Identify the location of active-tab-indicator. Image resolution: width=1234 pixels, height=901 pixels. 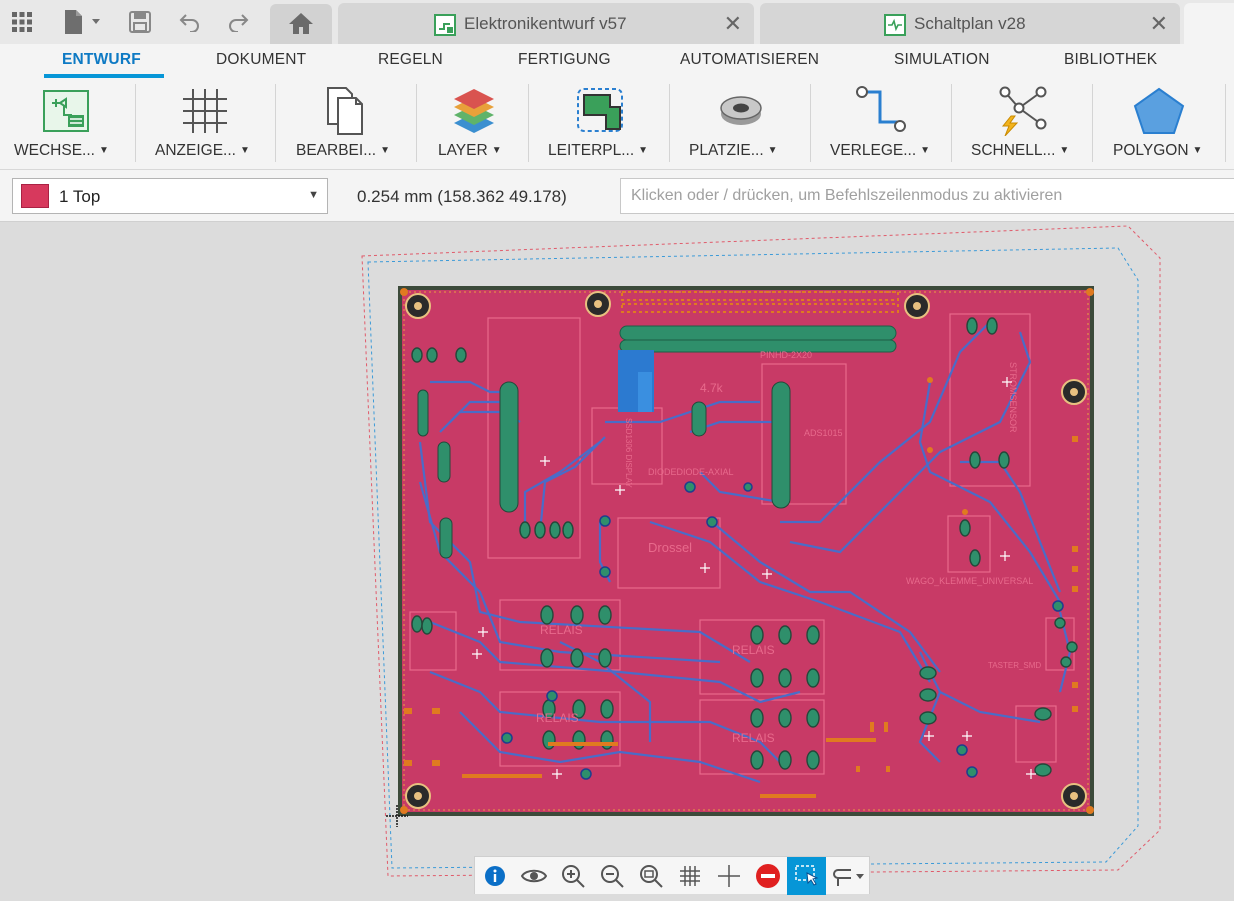
(104, 76).